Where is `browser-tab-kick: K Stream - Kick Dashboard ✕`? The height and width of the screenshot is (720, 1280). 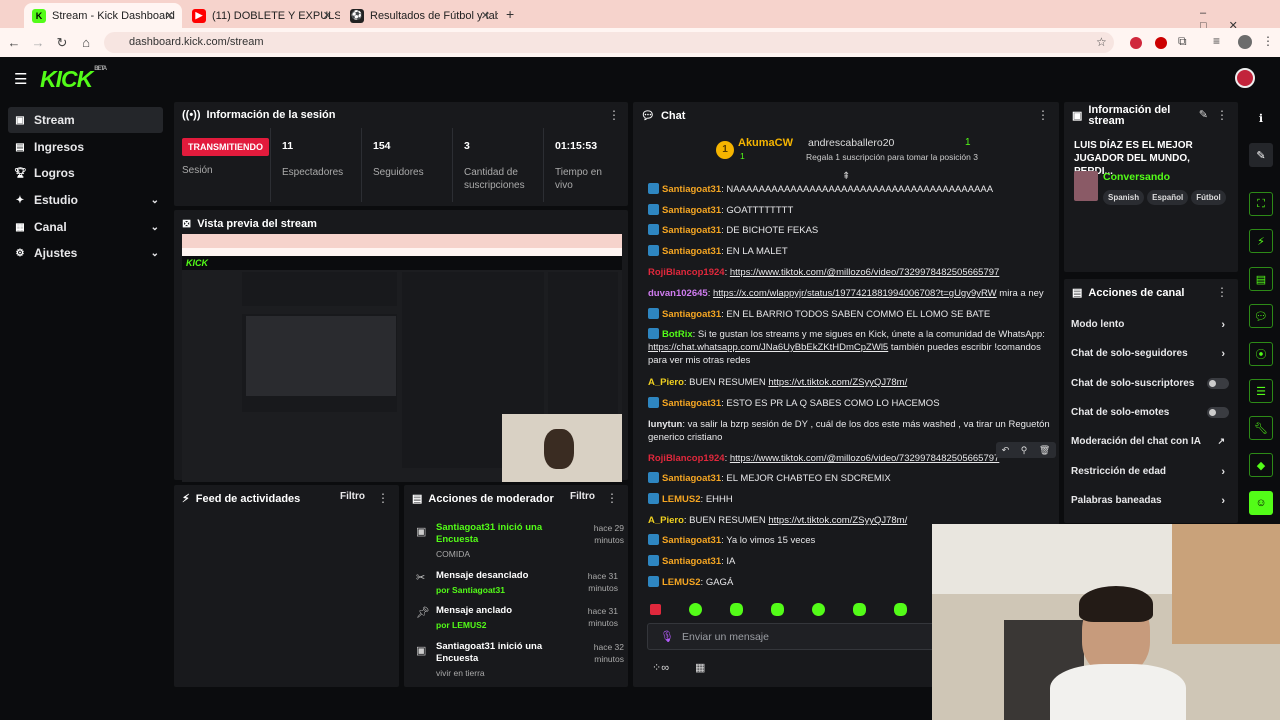
browser-tab-kick: K Stream - Kick Dashboard ✕ is located at coordinates (103, 15).